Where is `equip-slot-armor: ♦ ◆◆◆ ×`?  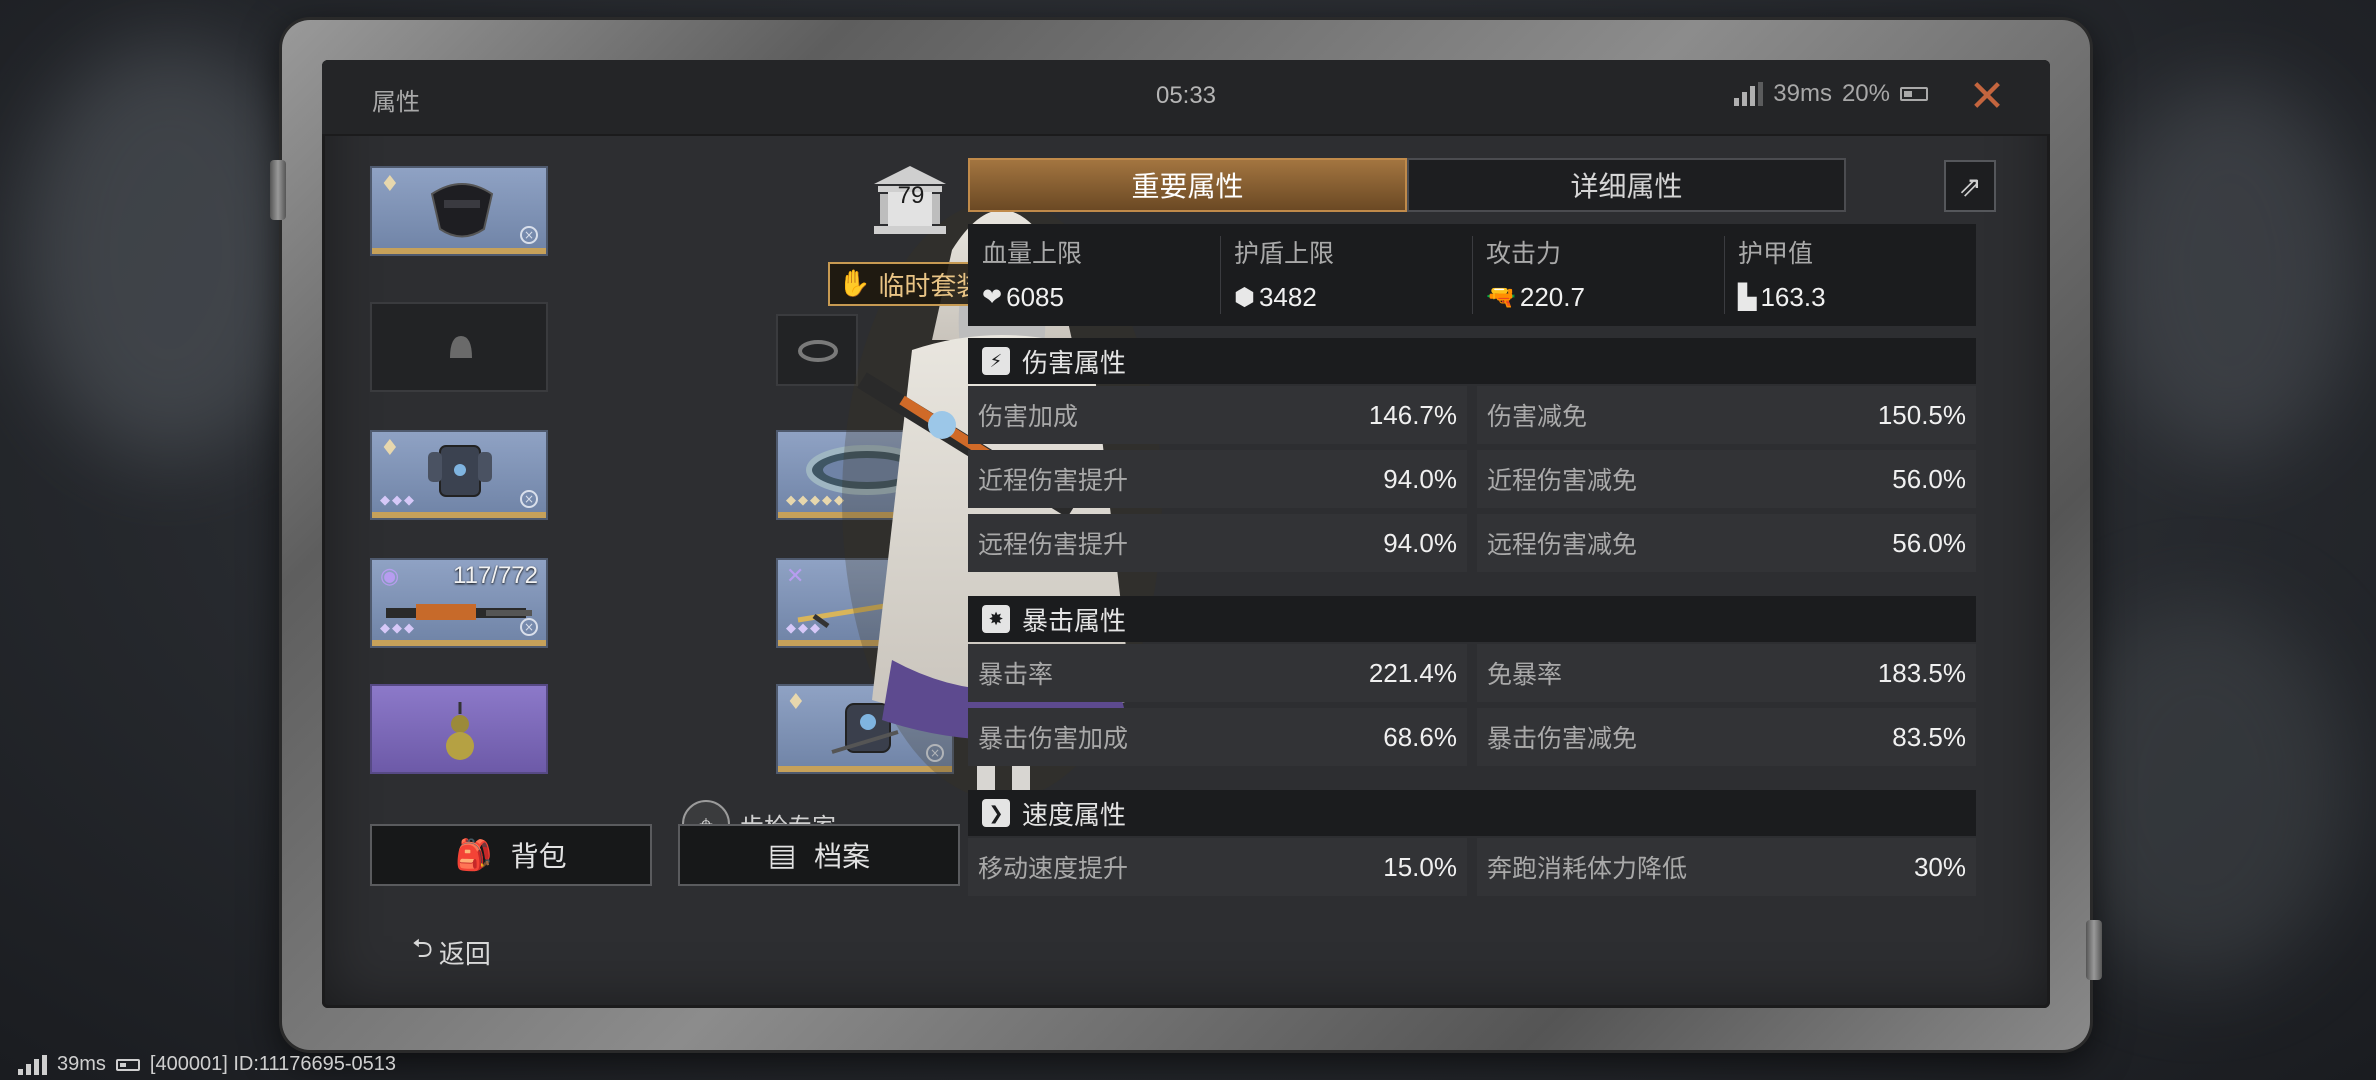
equip-slot-armor: ♦ ◆◆◆ × is located at coordinates (459, 475).